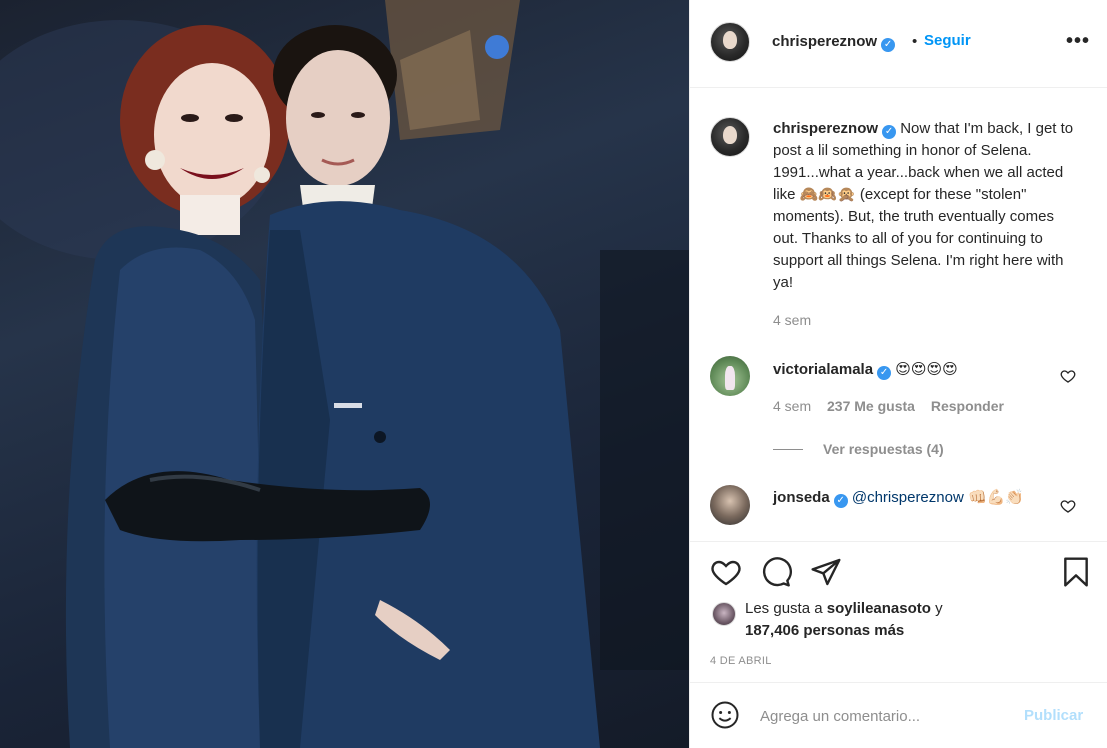  What do you see at coordinates (871, 406) in the screenshot?
I see `comment-likes: 237 Me gusta` at bounding box center [871, 406].